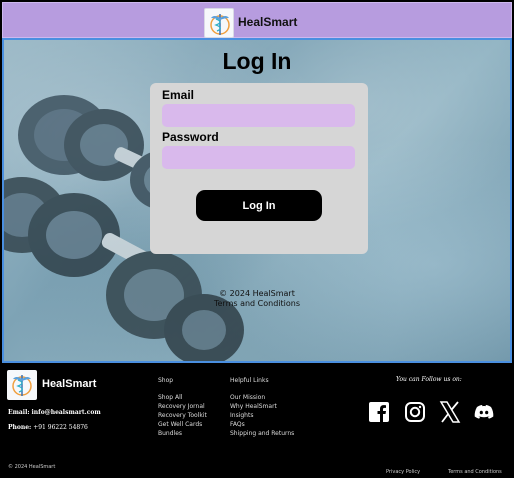 The height and width of the screenshot is (478, 514). Describe the element at coordinates (262, 433) in the screenshot. I see `help-link-shipping: Shipping and Returns` at that location.